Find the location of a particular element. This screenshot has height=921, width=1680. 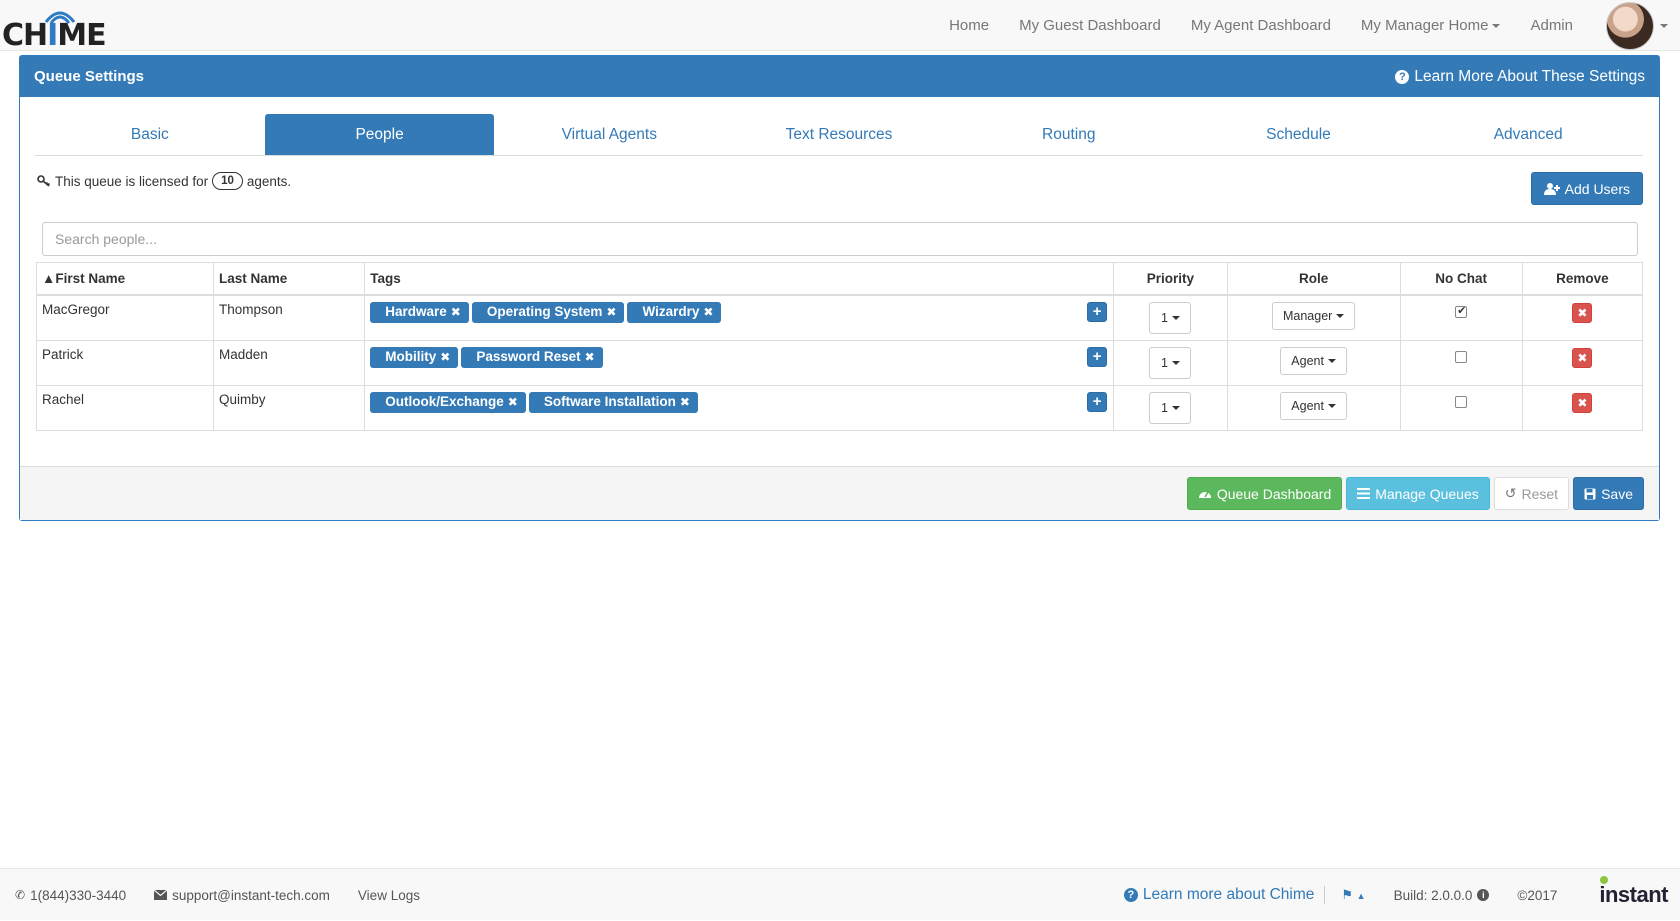

manage-queues-label: Manage Queues is located at coordinates (1427, 493).